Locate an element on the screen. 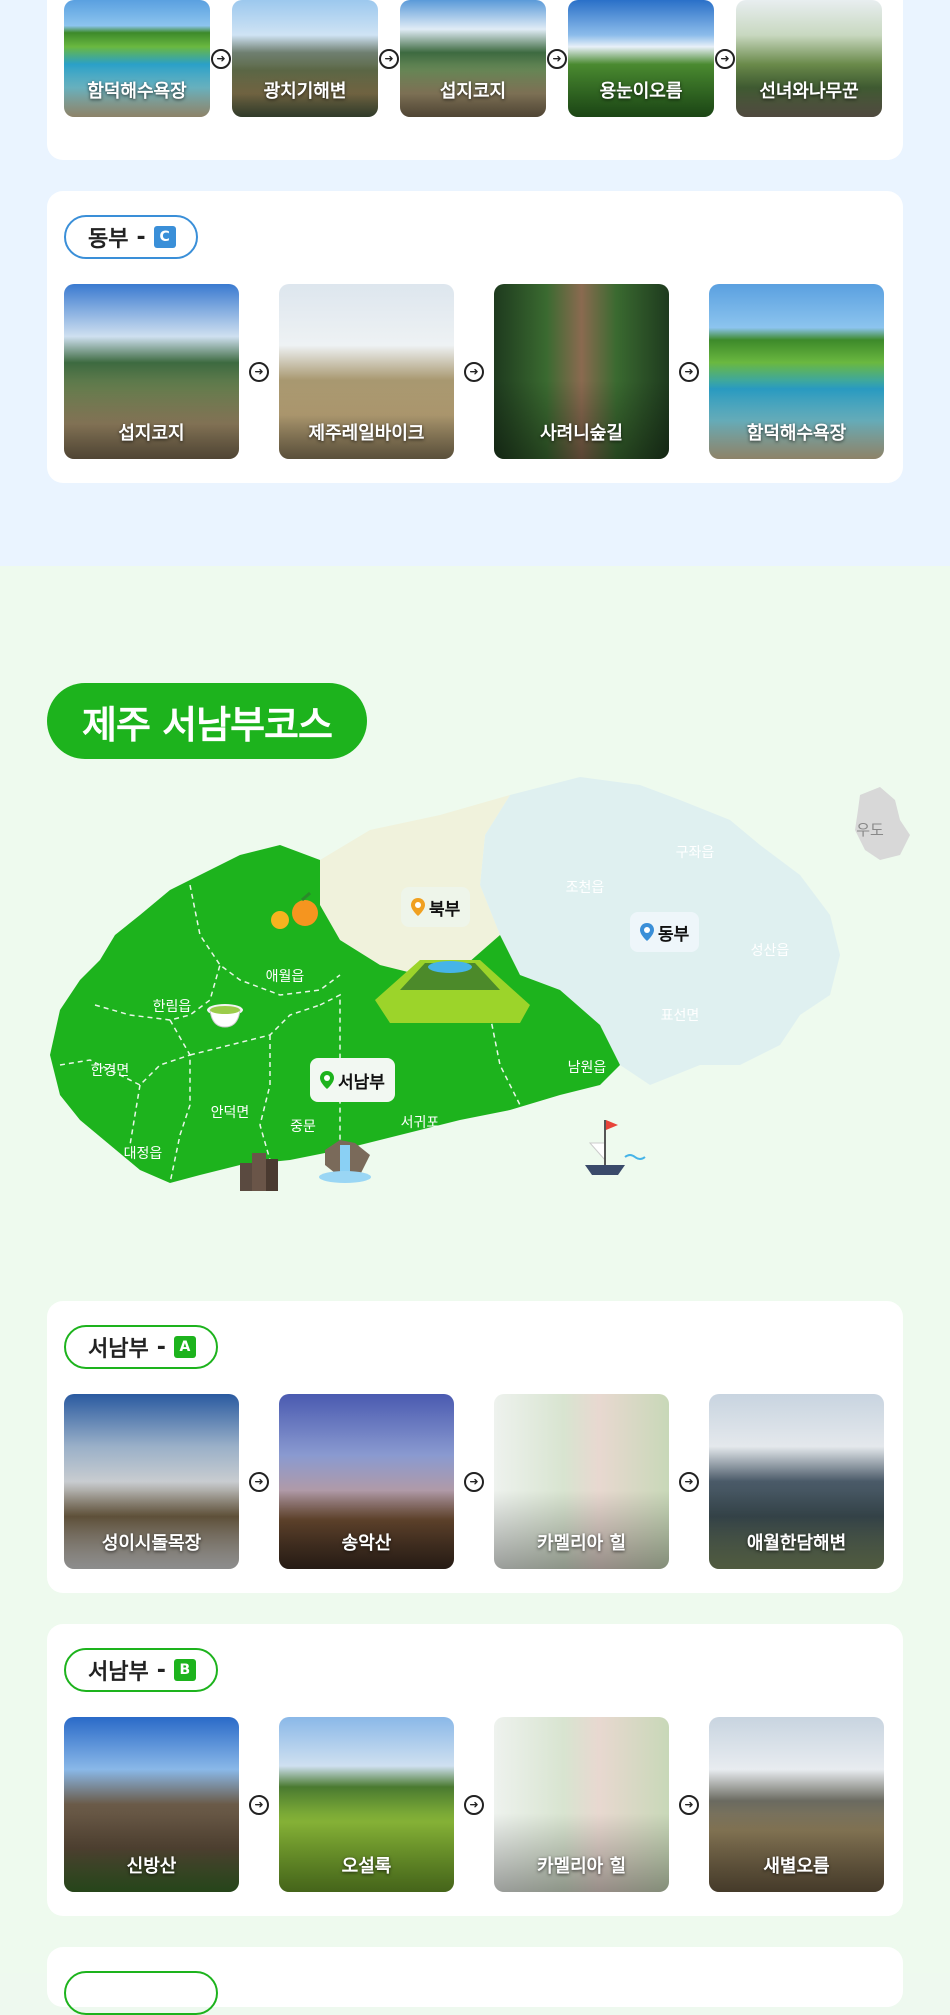  course-card-next is located at coordinates (475, 1981).